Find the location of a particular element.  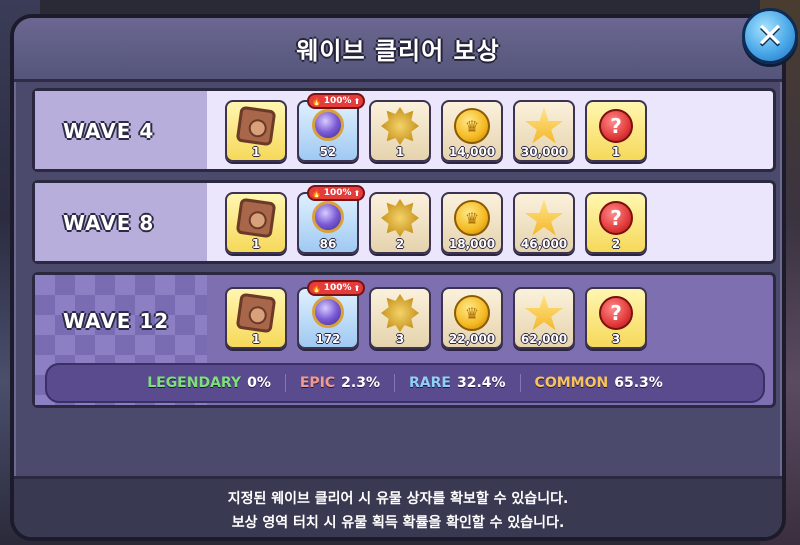

reward-row: 1 🔥 100% ⬆ 172 3 ♛ 22,000 62,000? 3 is located at coordinates (436, 314).